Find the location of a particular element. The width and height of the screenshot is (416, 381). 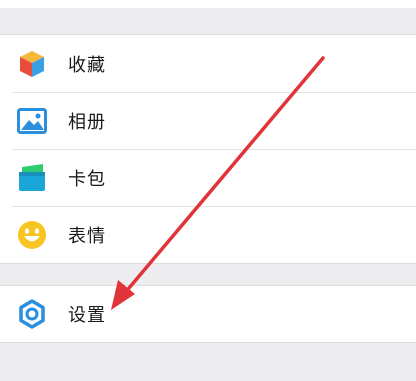

menu-item-stickers: 表情 is located at coordinates (208, 234).